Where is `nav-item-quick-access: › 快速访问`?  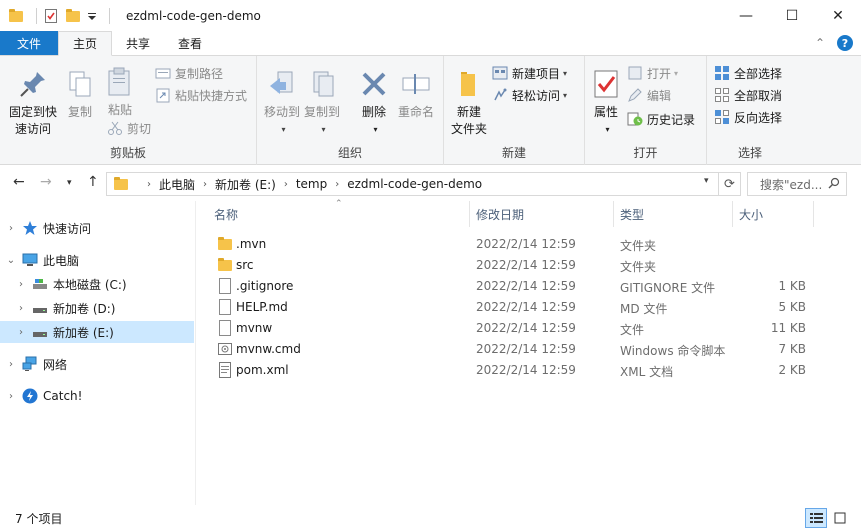
nav-item-quick-access: › 快速访问 is located at coordinates (97, 228).